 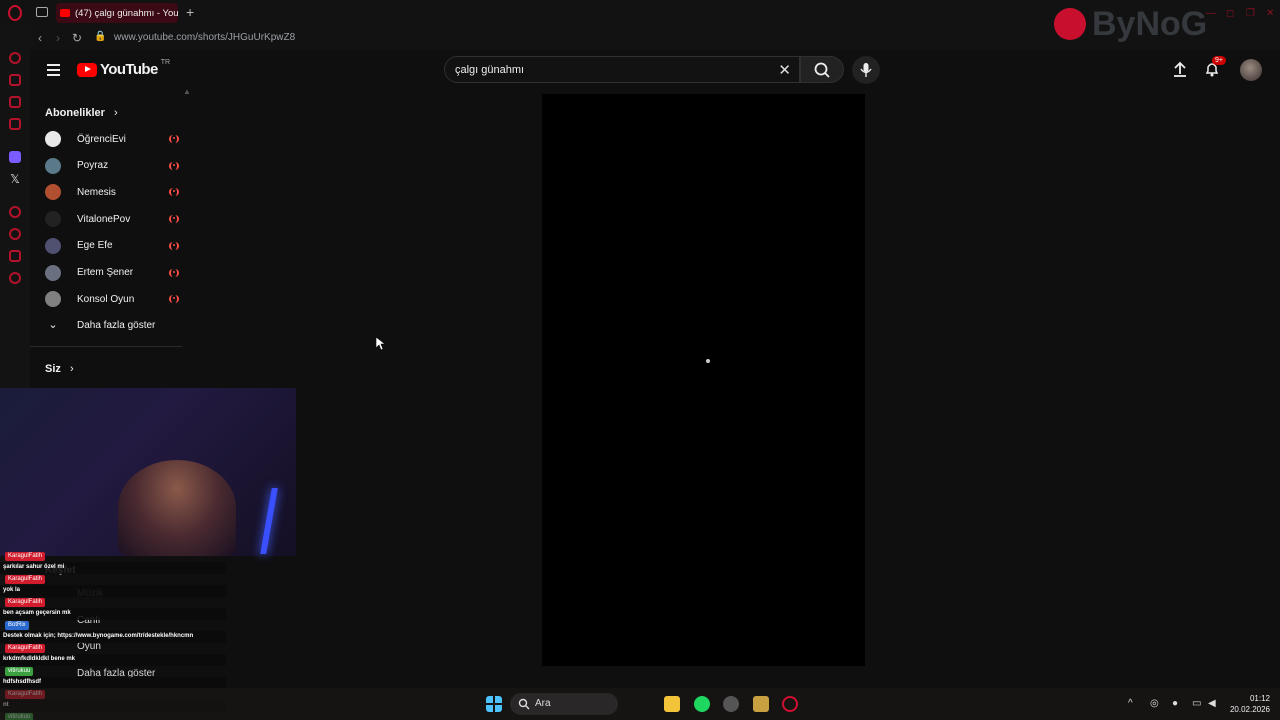 What do you see at coordinates (269, 521) in the screenshot?
I see `rgb-light-bar` at bounding box center [269, 521].